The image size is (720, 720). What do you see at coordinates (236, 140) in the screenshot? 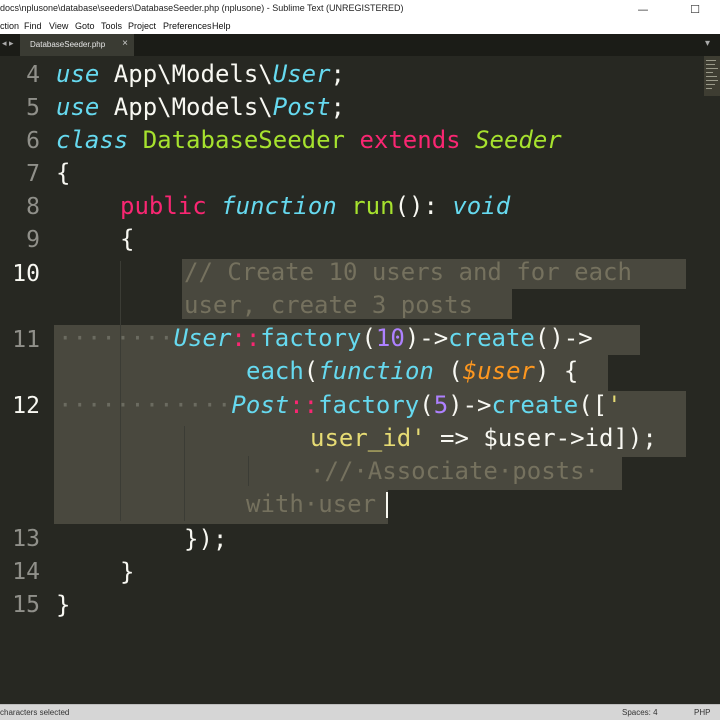
I see `class-name: DatabaseSeeder` at bounding box center [236, 140].